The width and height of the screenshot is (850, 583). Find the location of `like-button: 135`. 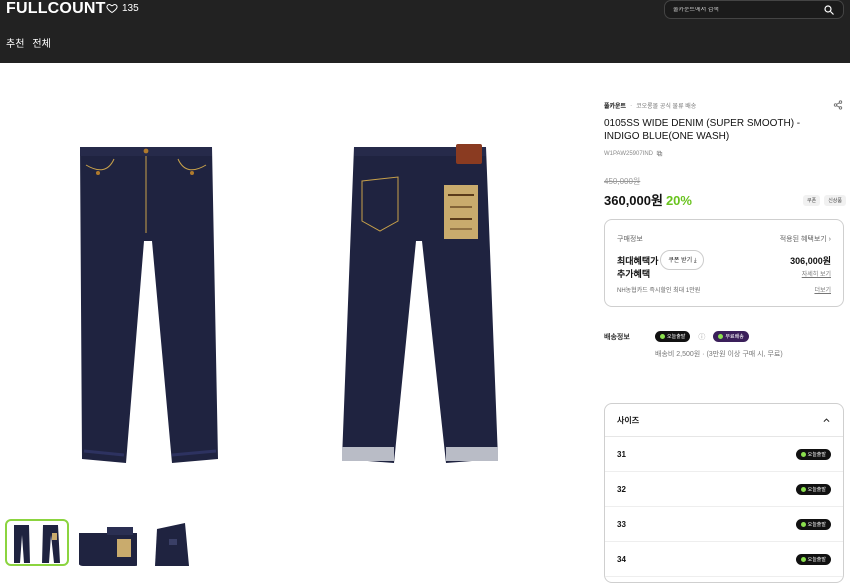

like-button: 135 is located at coordinates (122, 8).